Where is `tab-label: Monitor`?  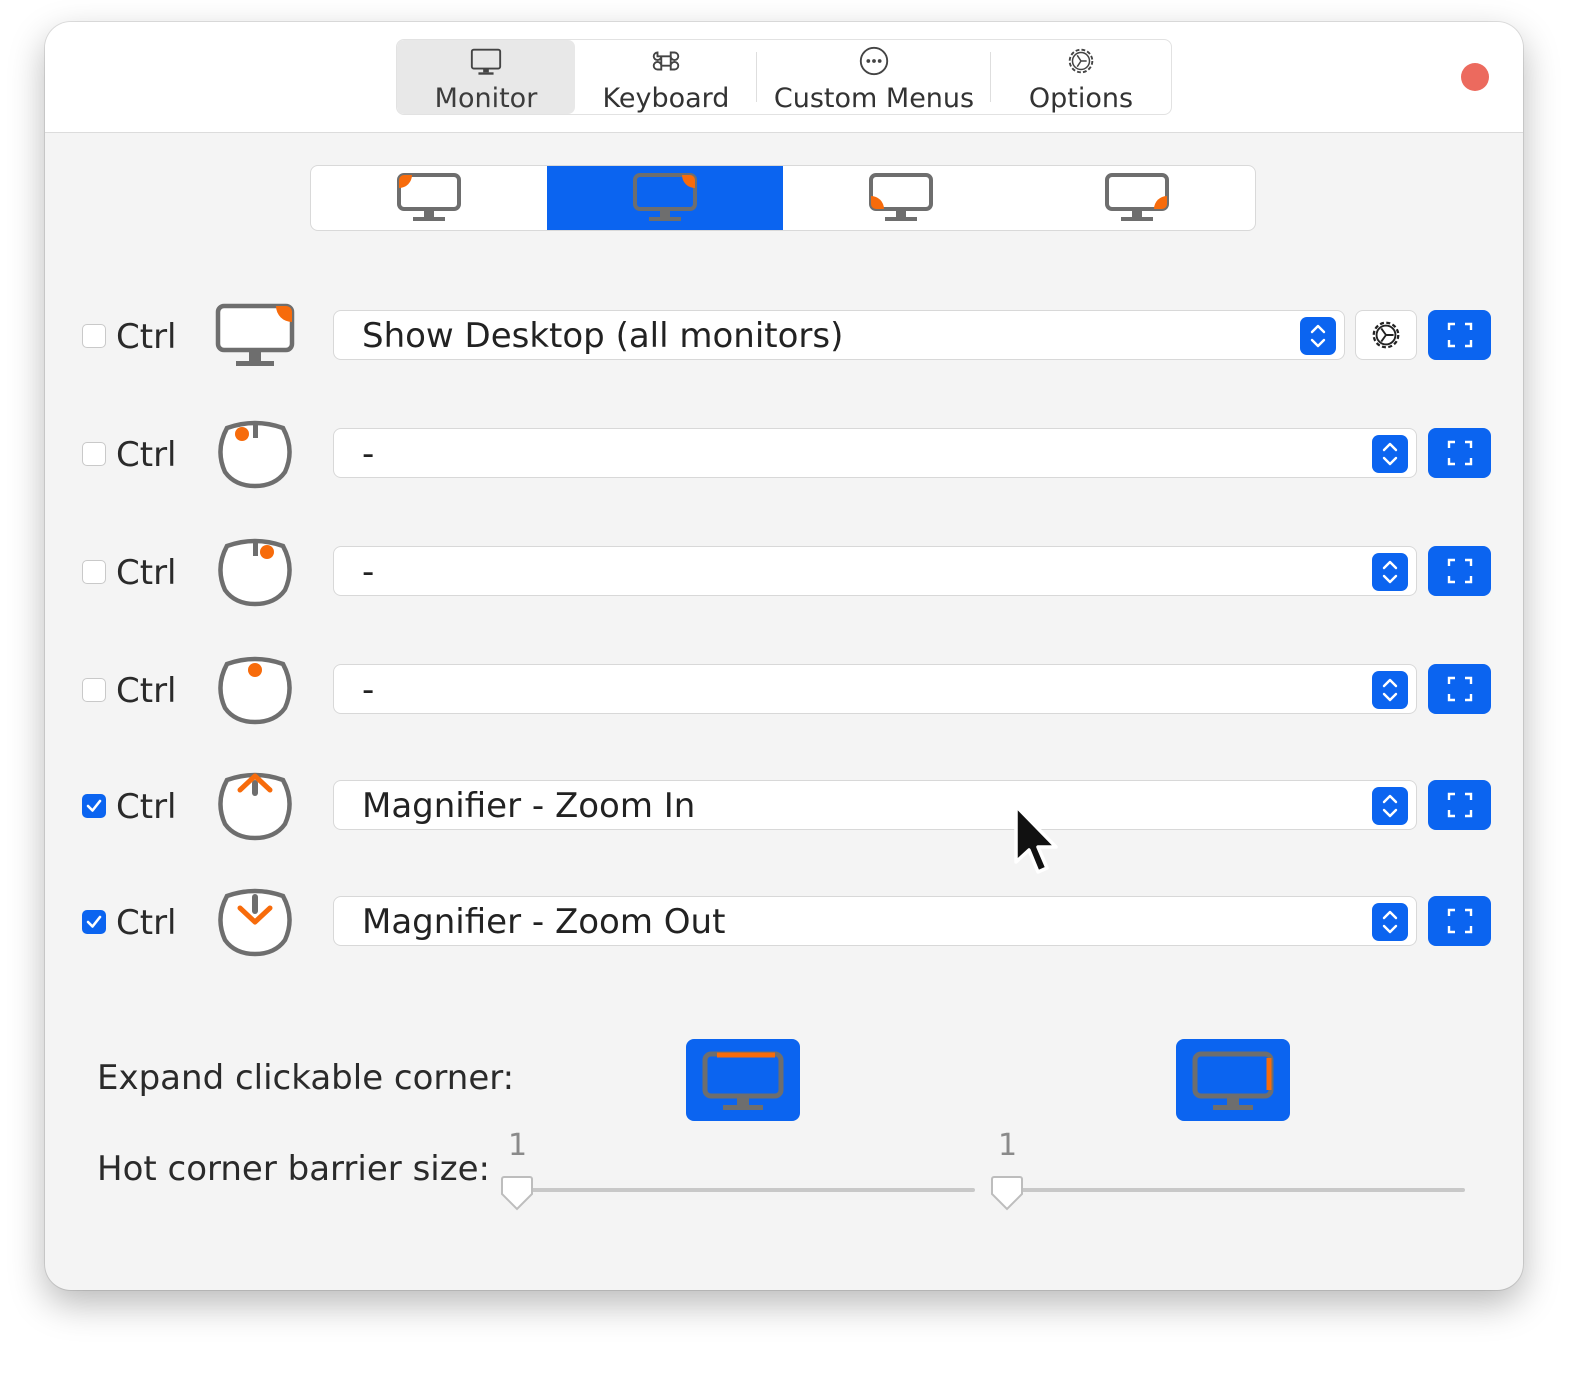
tab-label: Monitor is located at coordinates (486, 98).